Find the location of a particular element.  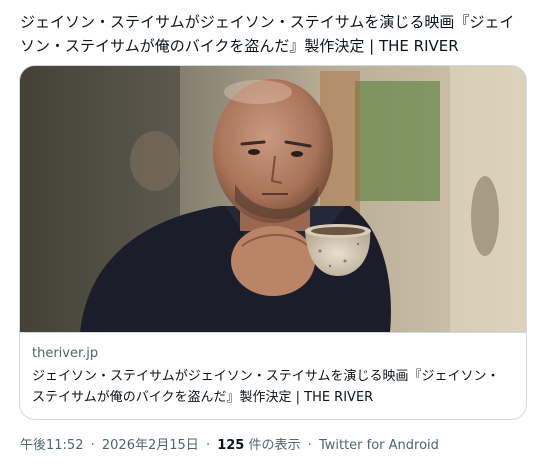

tweet-time: 午後11:52 is located at coordinates (51, 445).